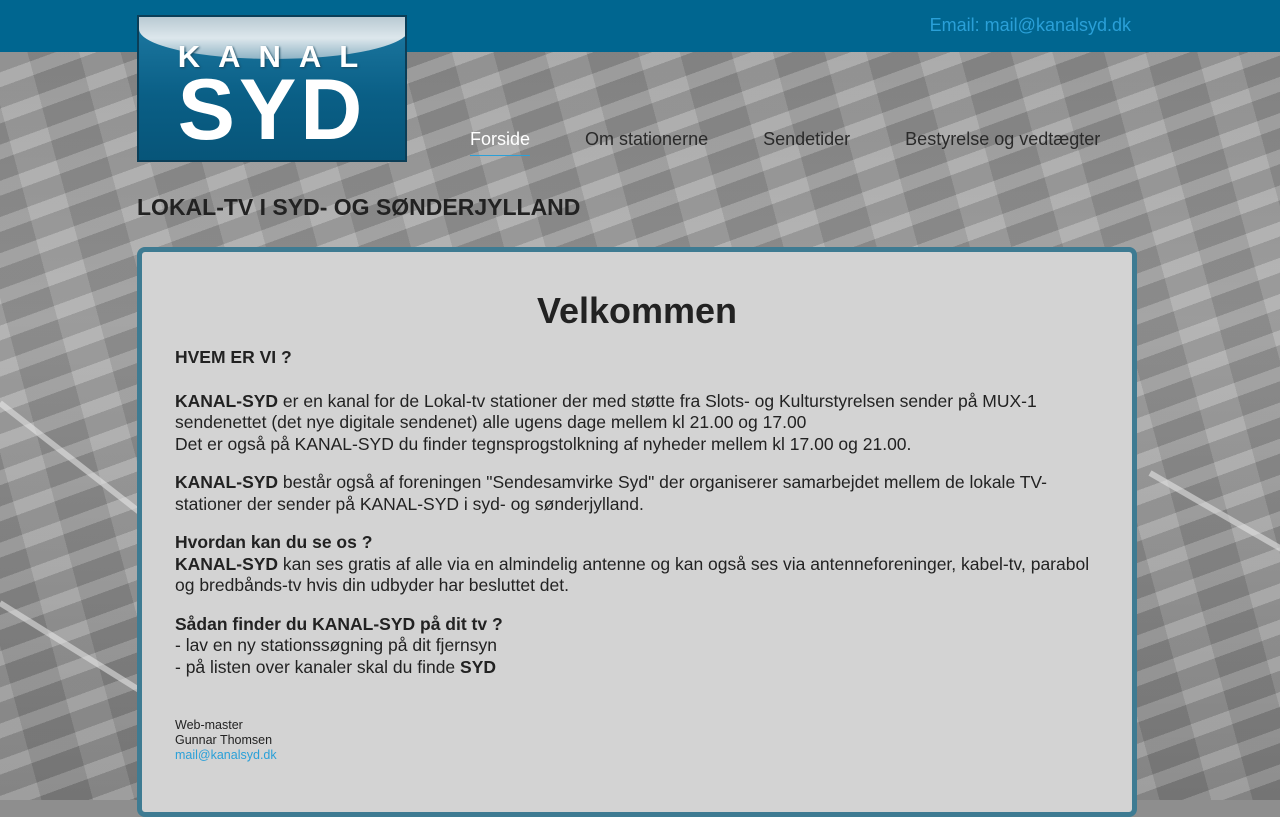  Describe the element at coordinates (272, 110) in the screenshot. I see `logo-main-text: SYD` at that location.